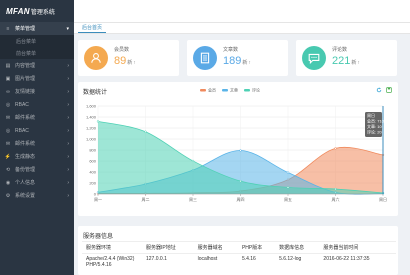  I want to click on stat-label: 会员数, so click(122, 50).